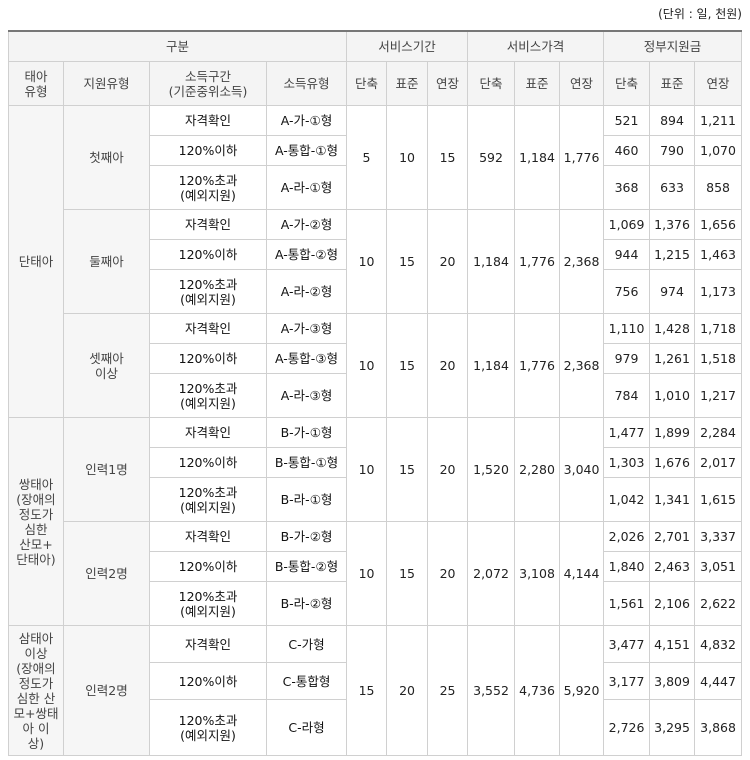 The height and width of the screenshot is (760, 750). Describe the element at coordinates (672, 120) in the screenshot. I see `support-standard-cell: 894` at that location.